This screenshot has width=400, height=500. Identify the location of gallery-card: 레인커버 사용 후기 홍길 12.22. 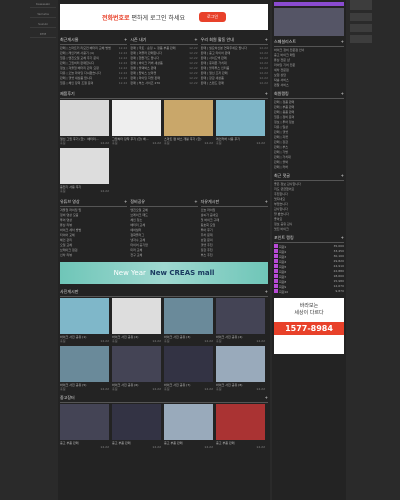
(240, 123).